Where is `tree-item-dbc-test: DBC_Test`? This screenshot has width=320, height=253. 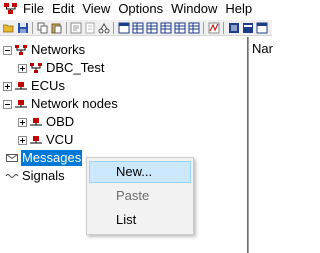 tree-item-dbc-test: DBC_Test is located at coordinates (62, 68).